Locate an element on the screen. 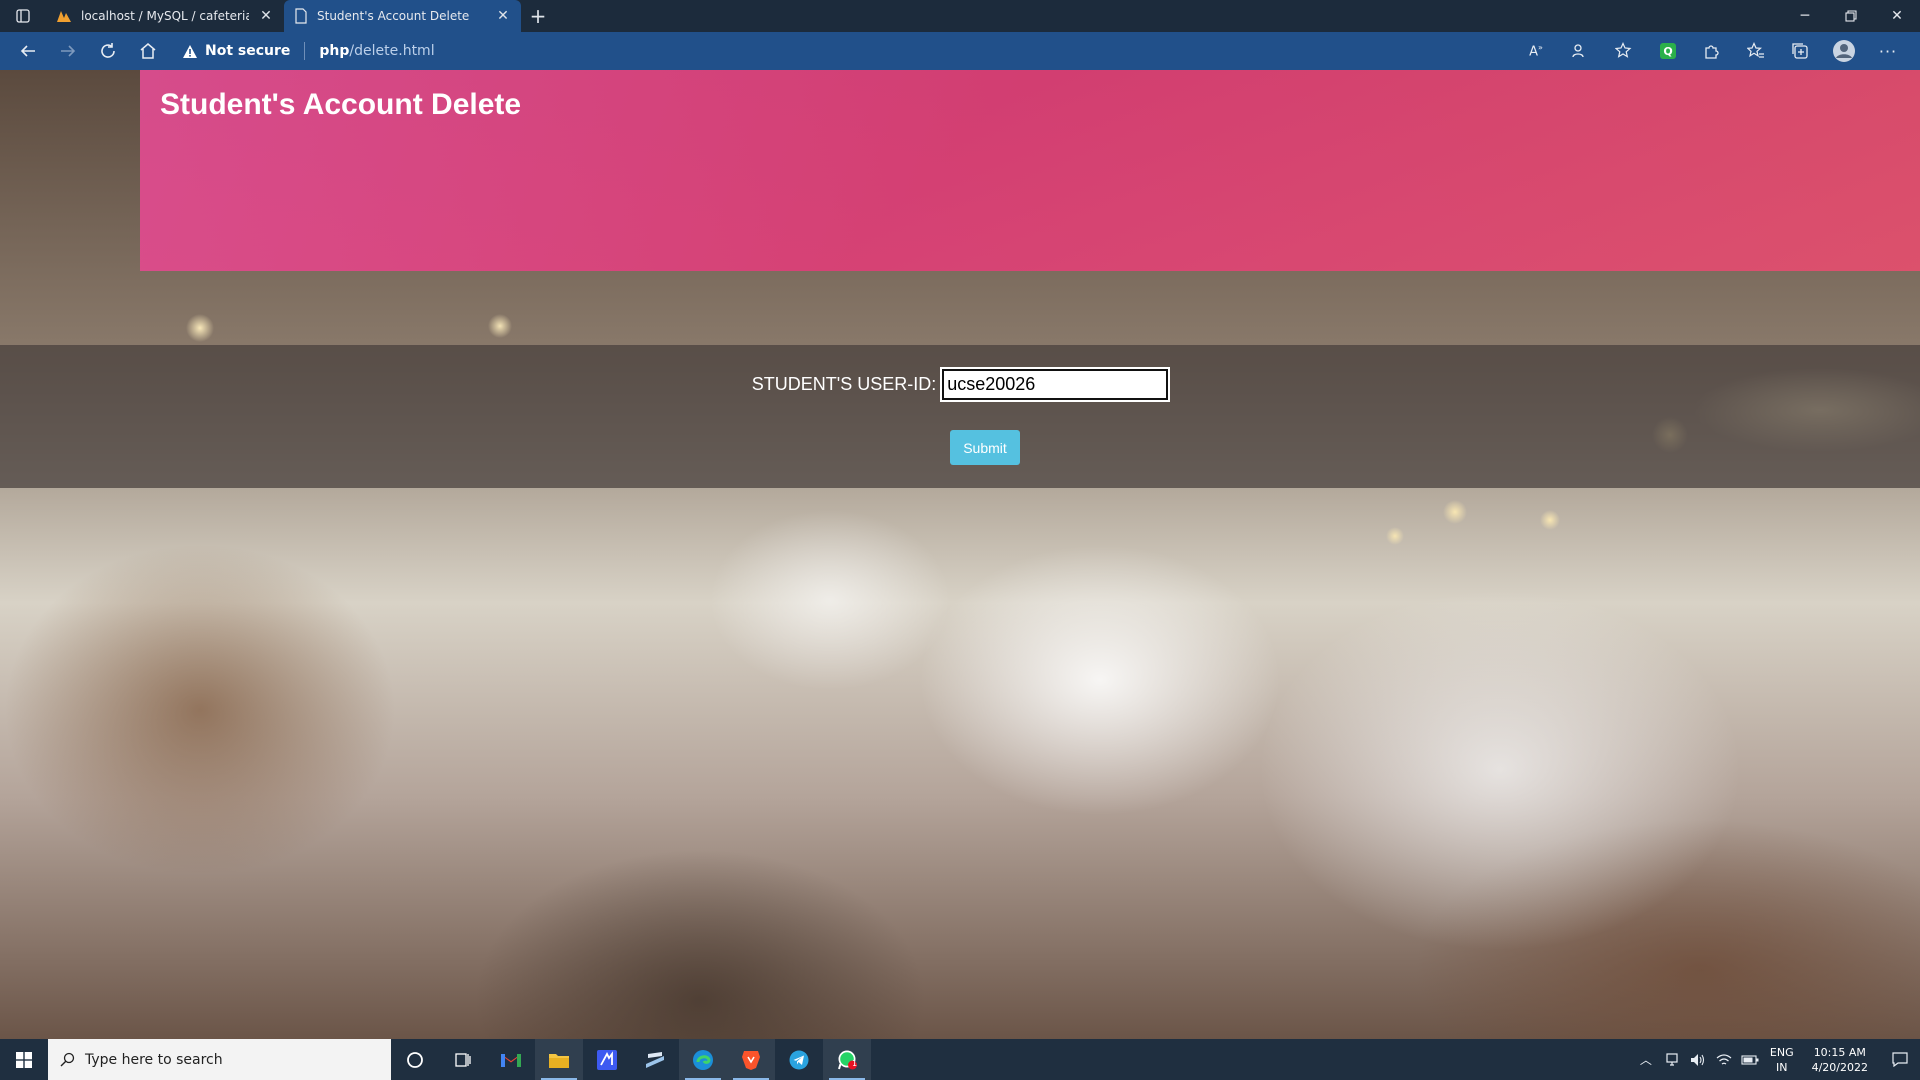 The width and height of the screenshot is (1920, 1080). region-code: IN is located at coordinates (1782, 1067).